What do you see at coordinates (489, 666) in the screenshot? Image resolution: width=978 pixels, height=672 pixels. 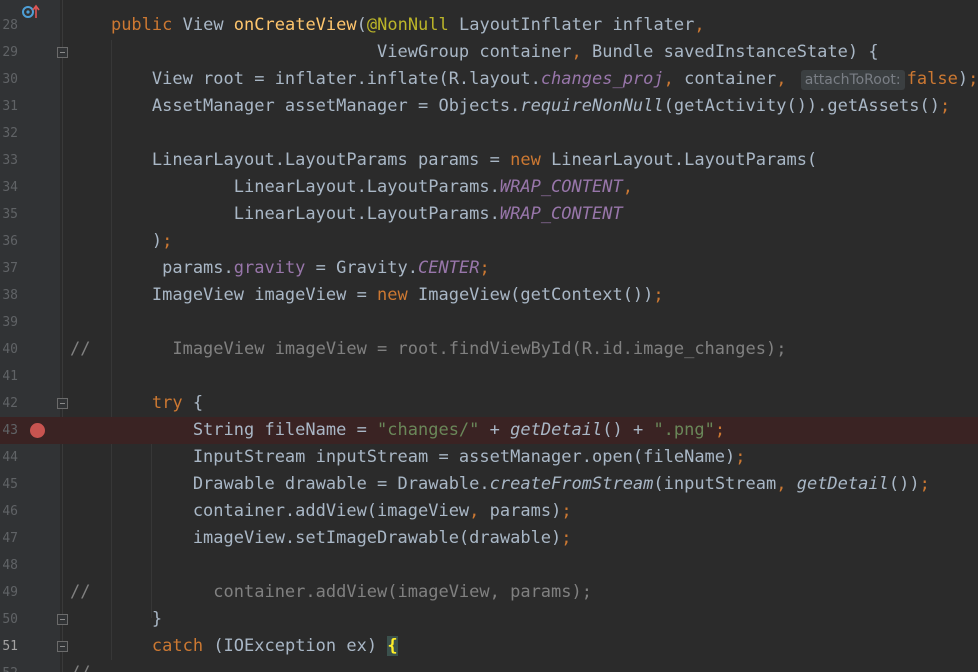 I see `code-line-52: 52 //` at bounding box center [489, 666].